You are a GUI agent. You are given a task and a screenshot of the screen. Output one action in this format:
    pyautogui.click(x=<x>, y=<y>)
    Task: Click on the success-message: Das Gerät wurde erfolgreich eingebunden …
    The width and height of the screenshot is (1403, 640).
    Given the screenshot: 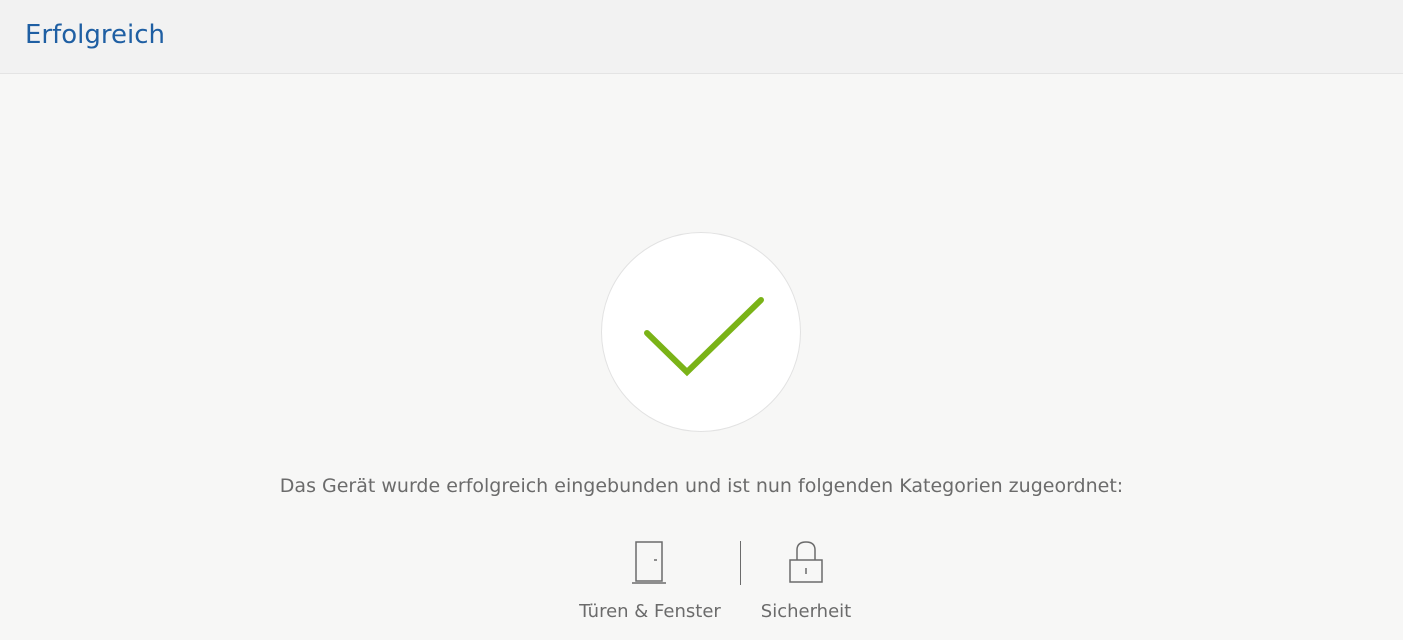 What is the action you would take?
    pyautogui.click(x=701, y=486)
    